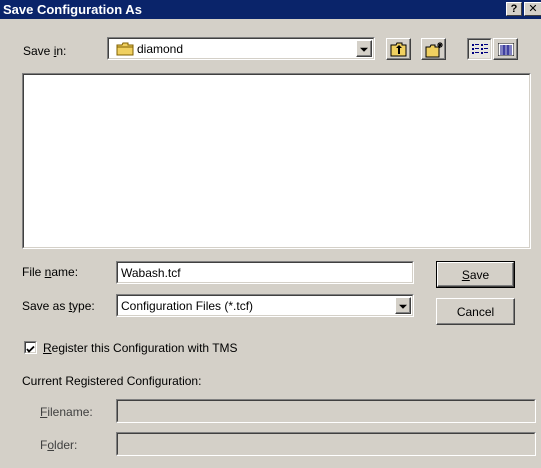  I want to click on save-in-combobox: diamond, so click(241, 48).